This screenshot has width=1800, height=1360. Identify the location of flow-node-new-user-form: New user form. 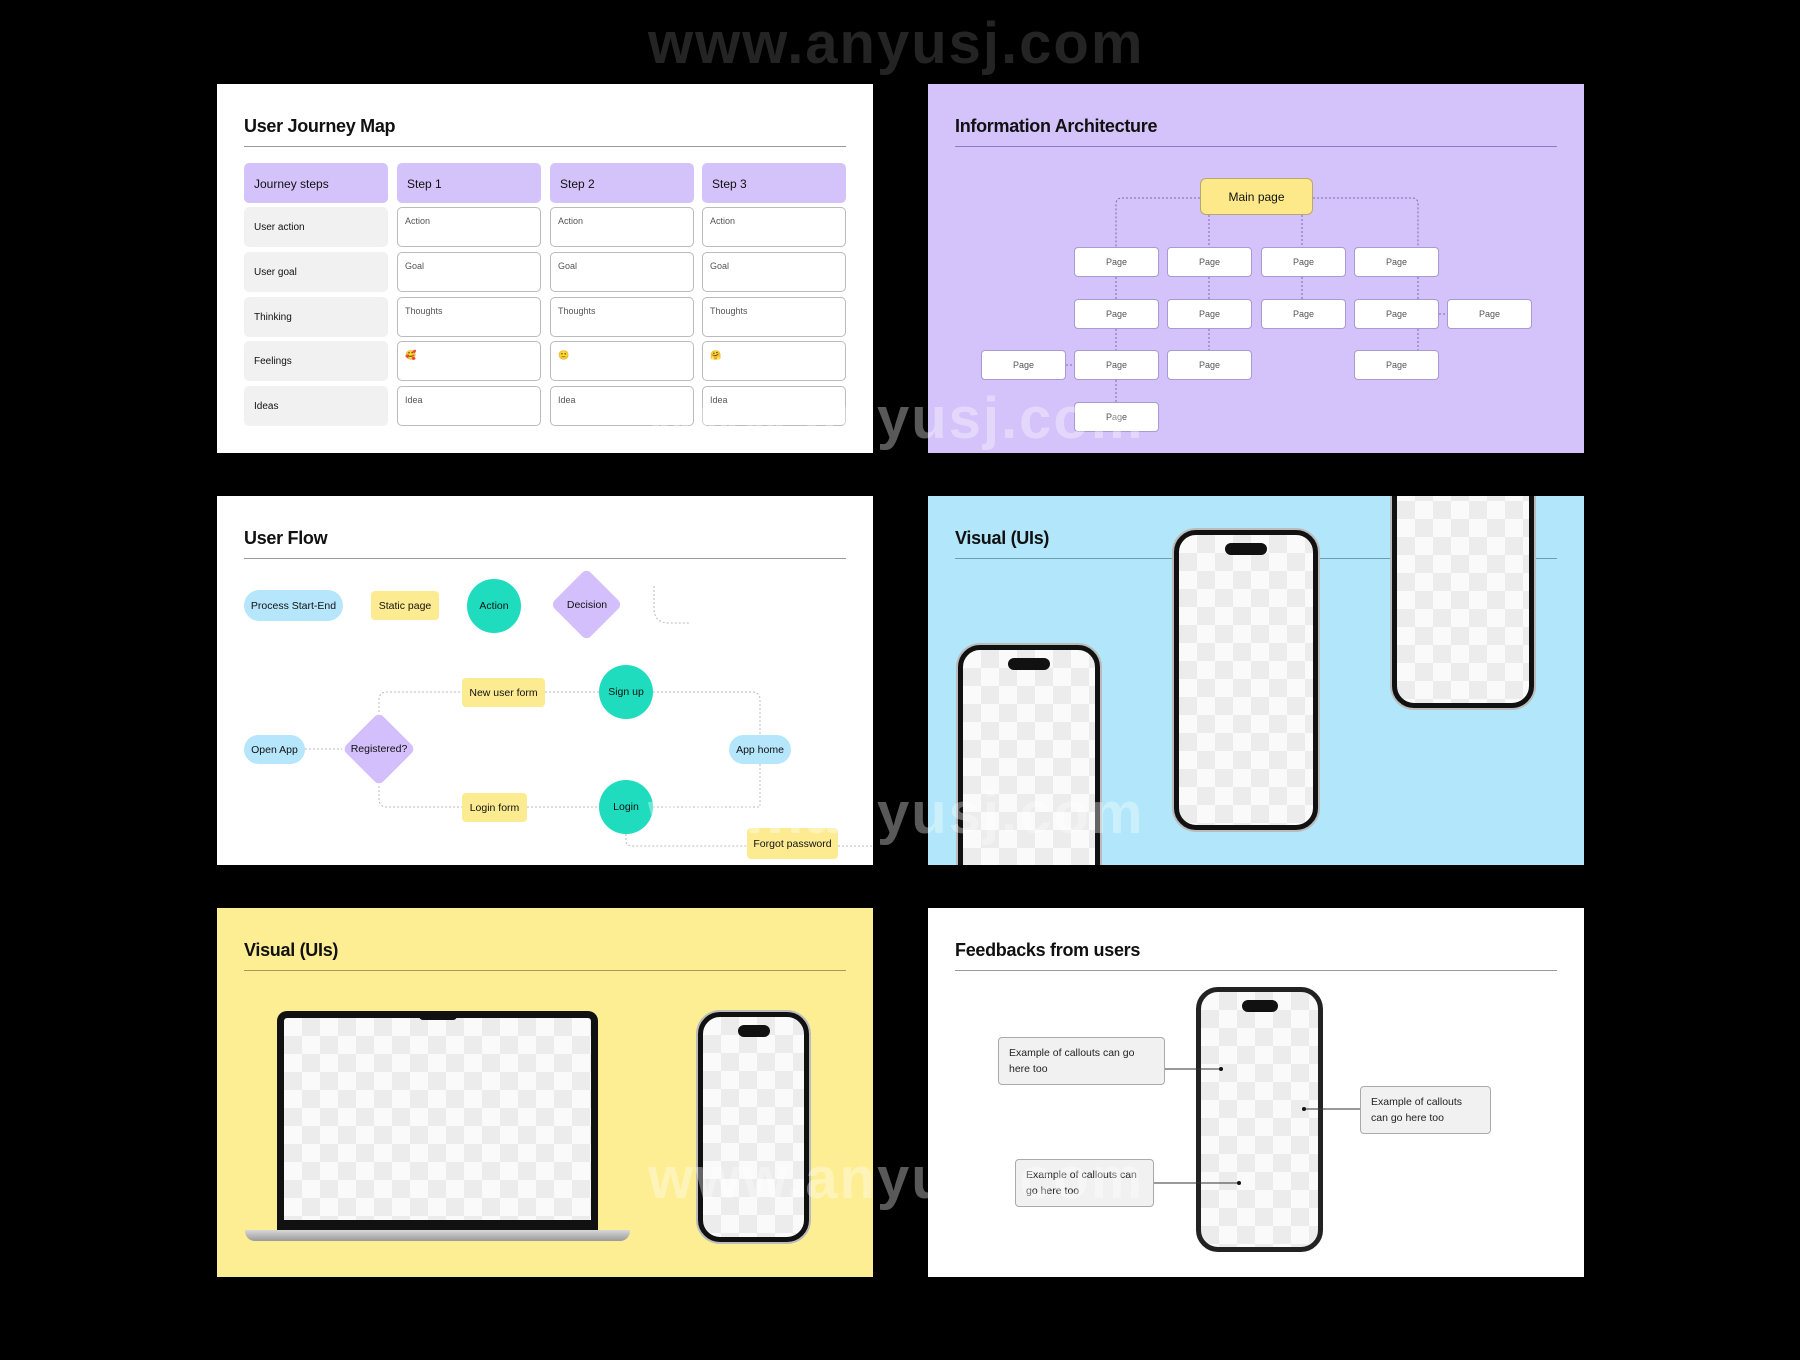
(503, 692).